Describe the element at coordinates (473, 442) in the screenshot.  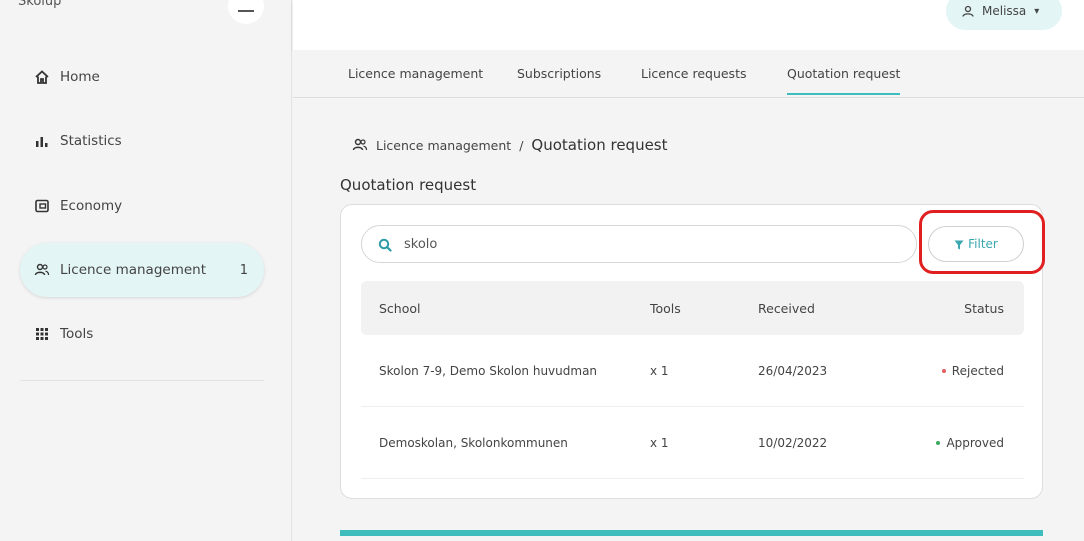
I see `cell-school: Demoskolan, Skolonkommunen` at that location.